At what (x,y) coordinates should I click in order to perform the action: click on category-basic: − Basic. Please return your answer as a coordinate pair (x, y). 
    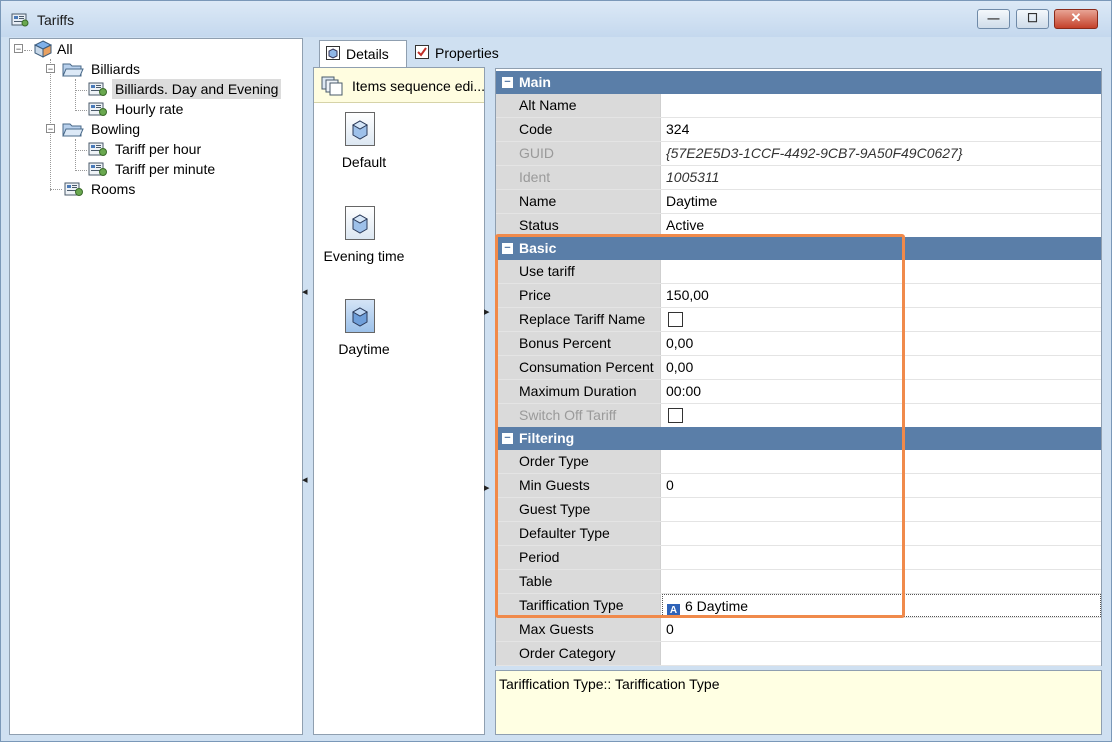
    Looking at the image, I should click on (798, 248).